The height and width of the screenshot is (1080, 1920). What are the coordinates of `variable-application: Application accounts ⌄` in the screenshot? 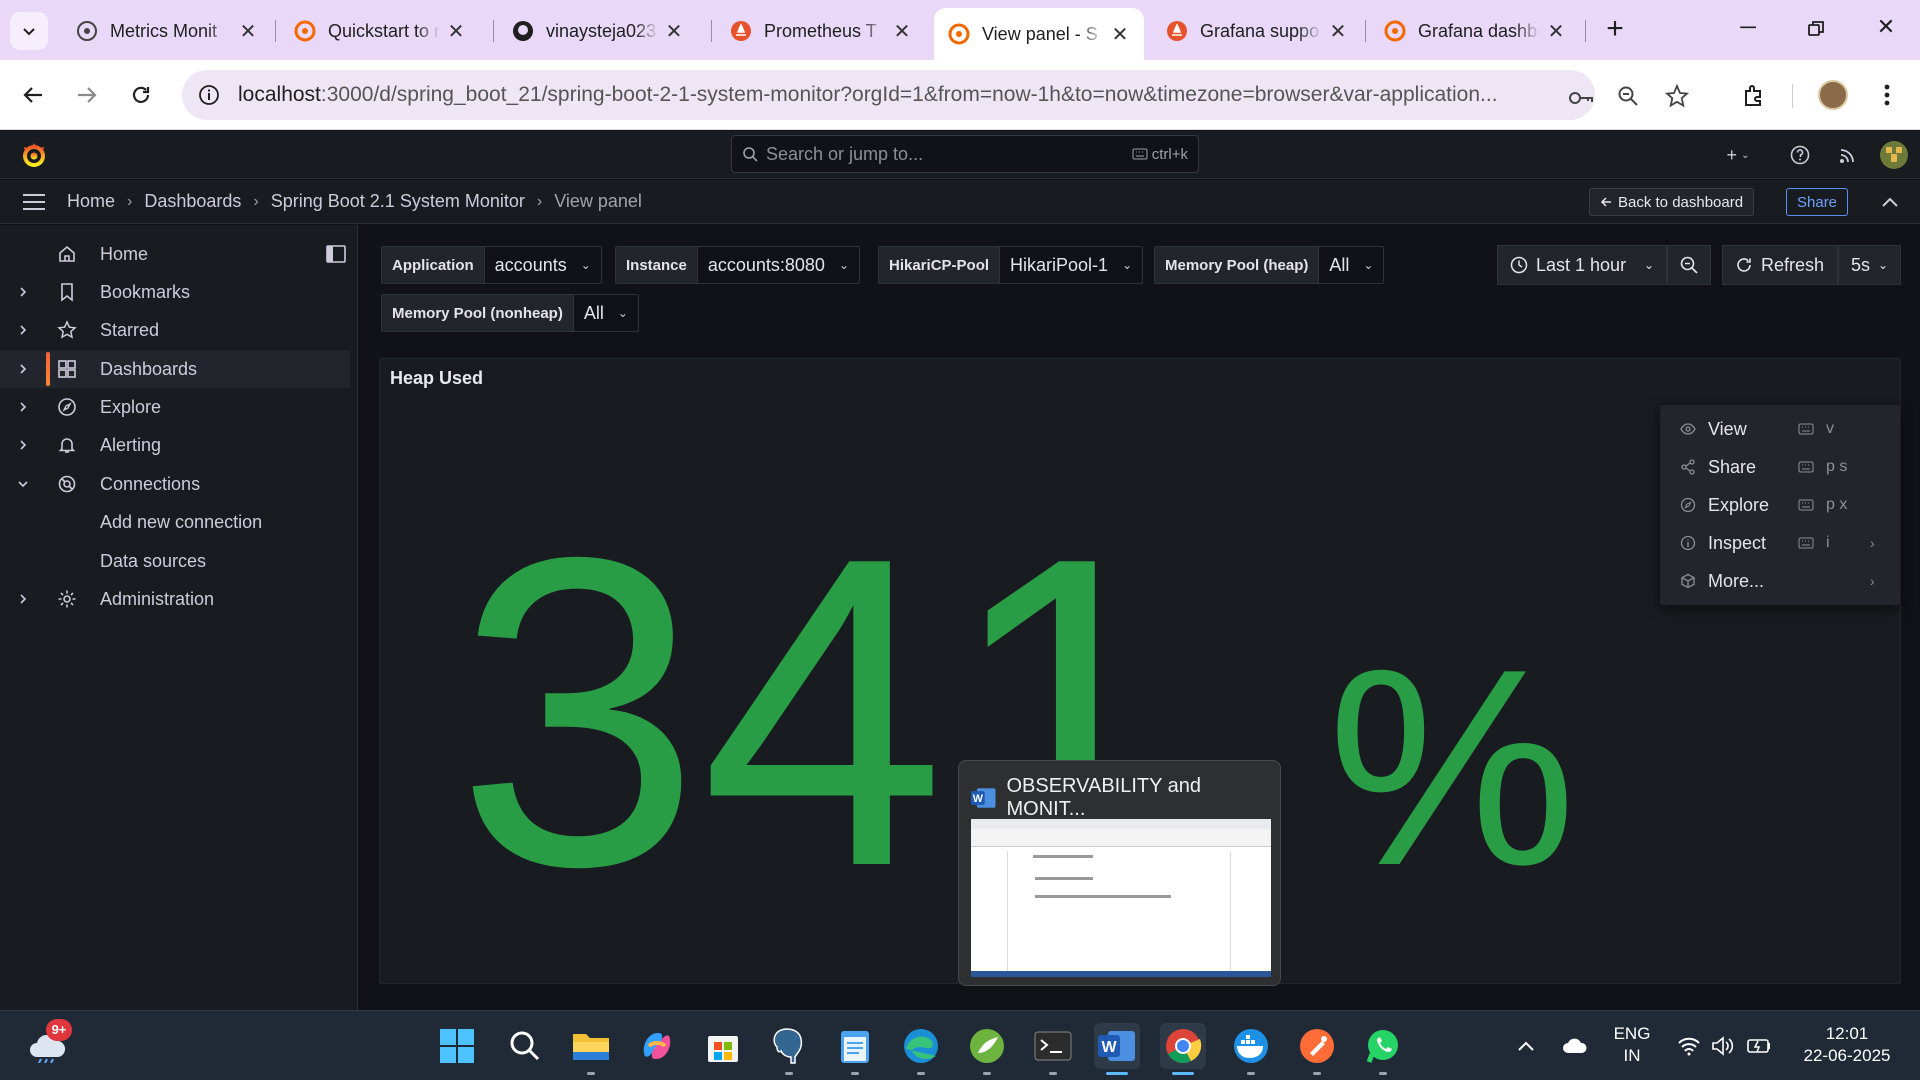 It's located at (491, 265).